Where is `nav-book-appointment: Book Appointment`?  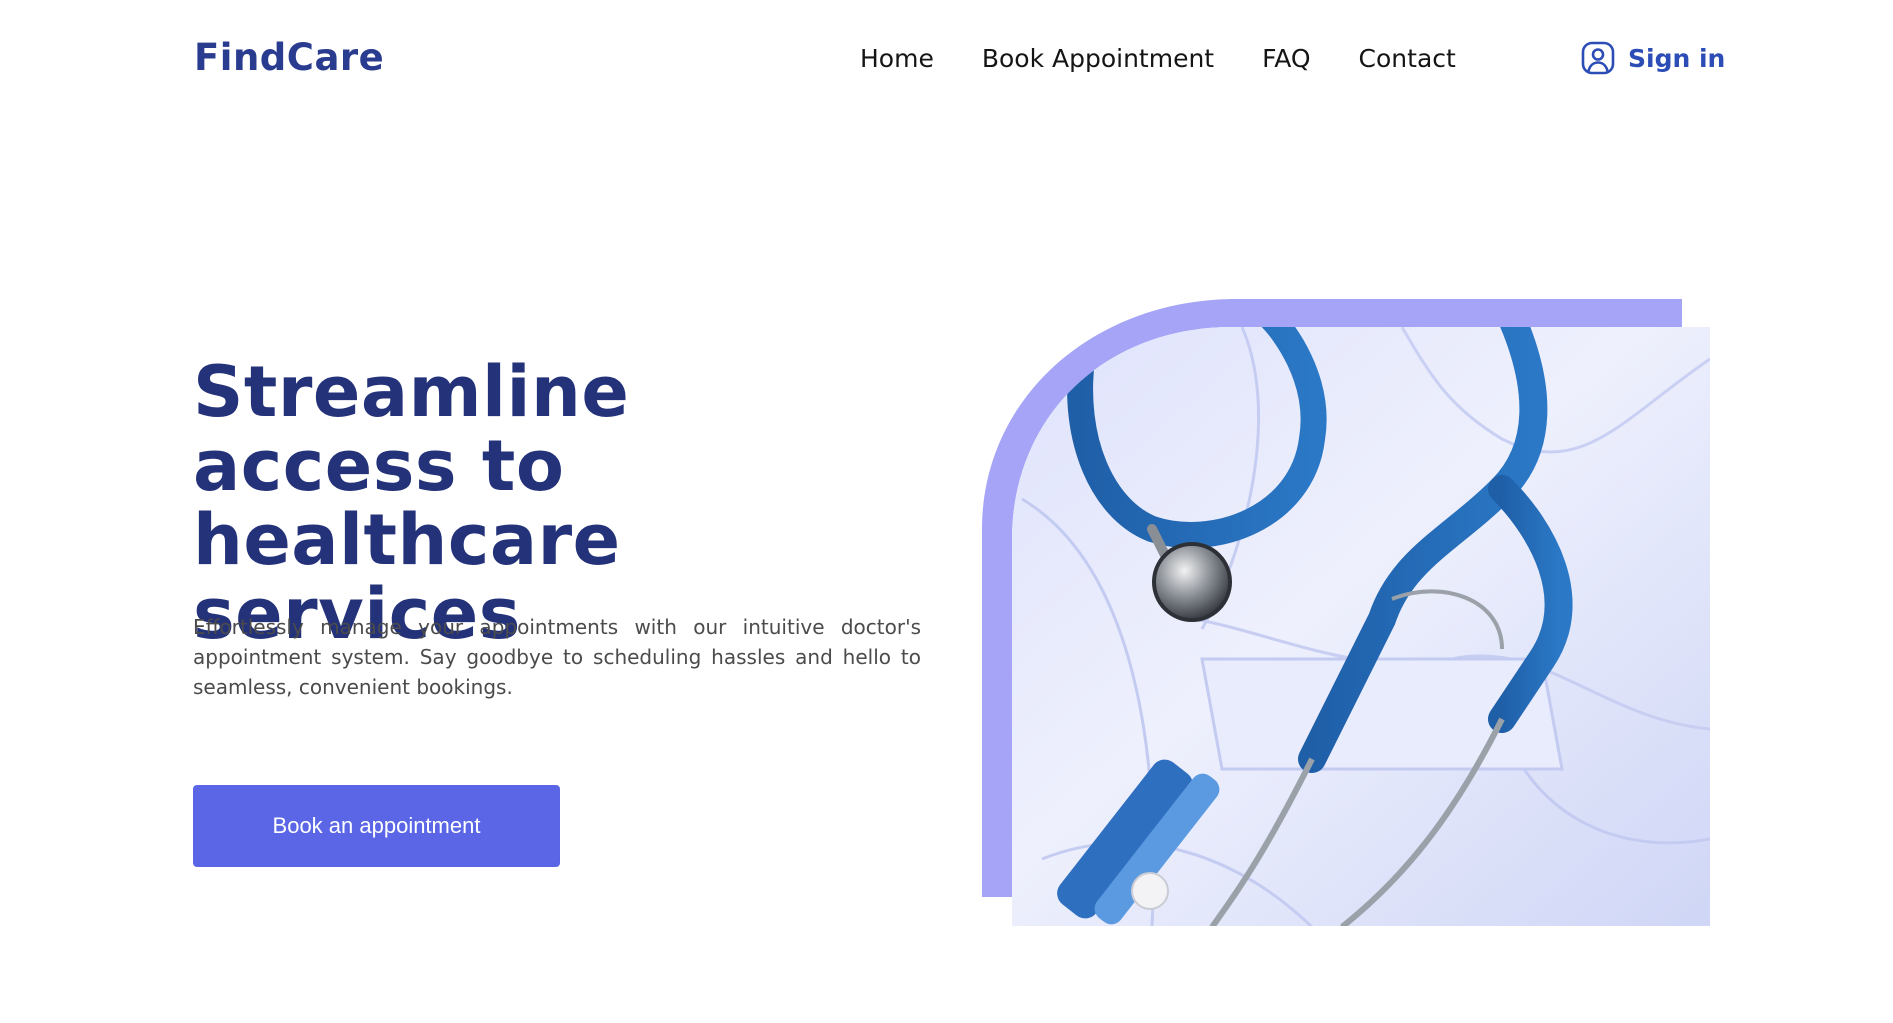
nav-book-appointment: Book Appointment is located at coordinates (1098, 58).